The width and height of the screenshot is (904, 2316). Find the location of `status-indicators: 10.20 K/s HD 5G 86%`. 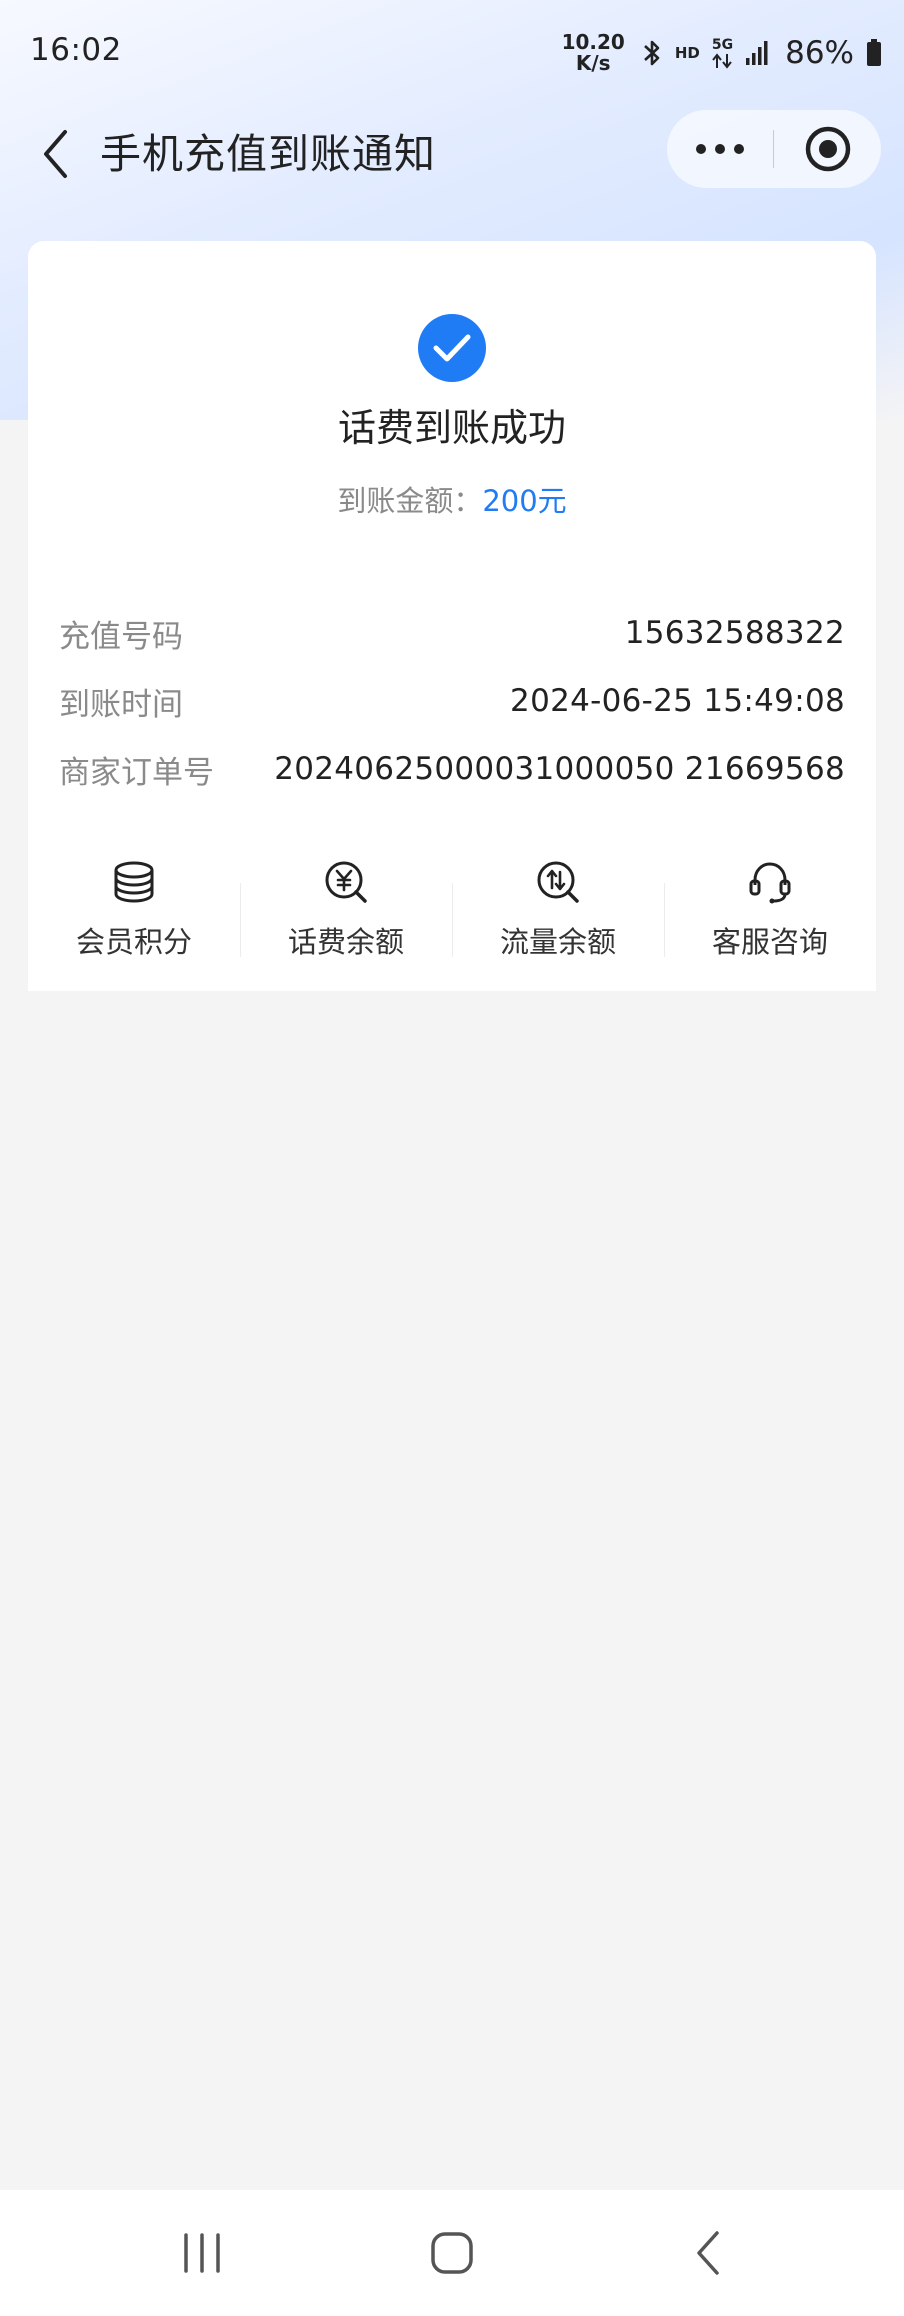

status-indicators: 10.20 K/s HD 5G 86% is located at coordinates (722, 53).